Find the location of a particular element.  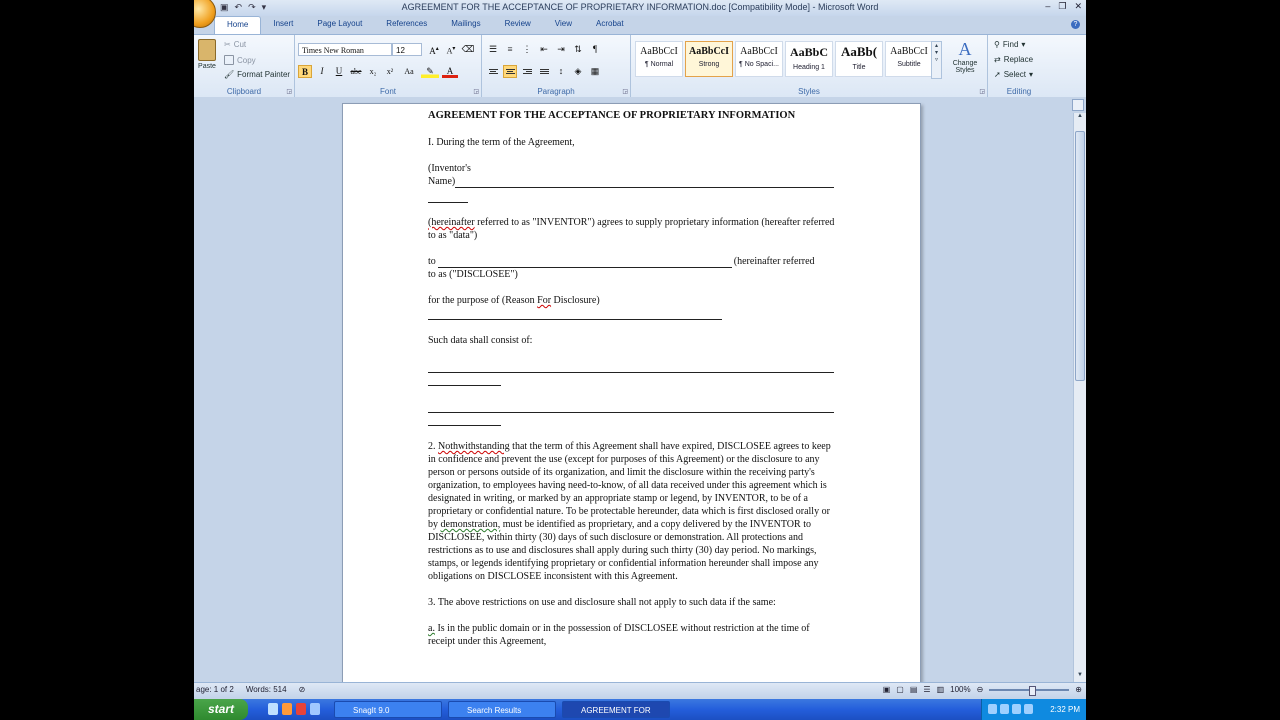

pilcrow-icon: ¶ is located at coordinates (595, 49).